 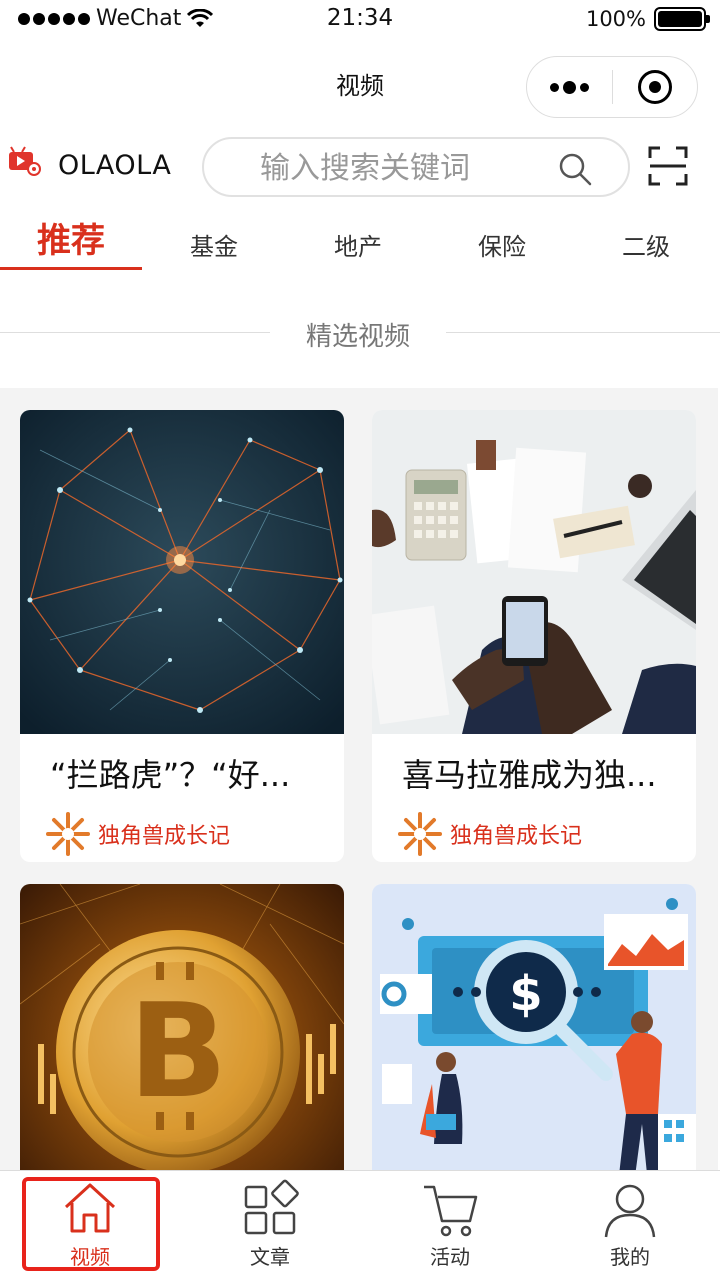 I want to click on tabbar-item-profile: 我的, so click(x=630, y=1225).